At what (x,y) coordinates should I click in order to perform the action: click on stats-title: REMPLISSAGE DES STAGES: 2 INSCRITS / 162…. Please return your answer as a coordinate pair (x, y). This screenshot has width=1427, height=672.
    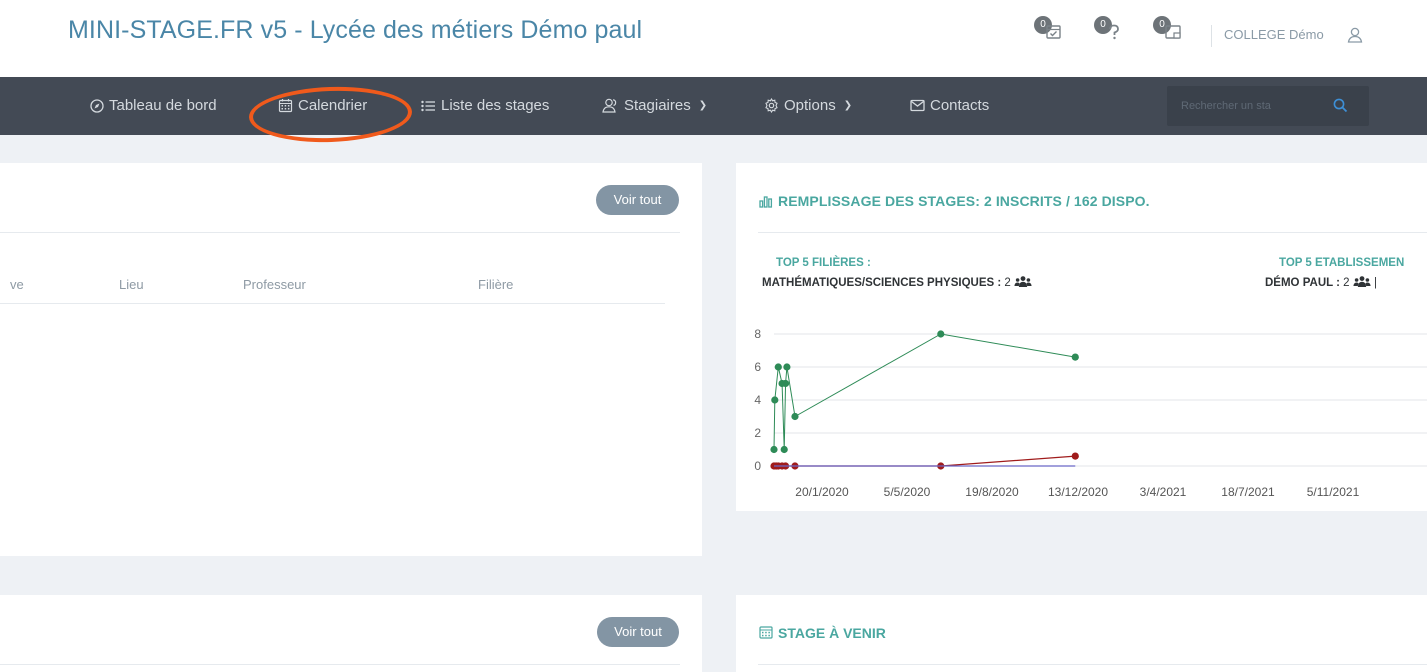
    Looking at the image, I should click on (964, 201).